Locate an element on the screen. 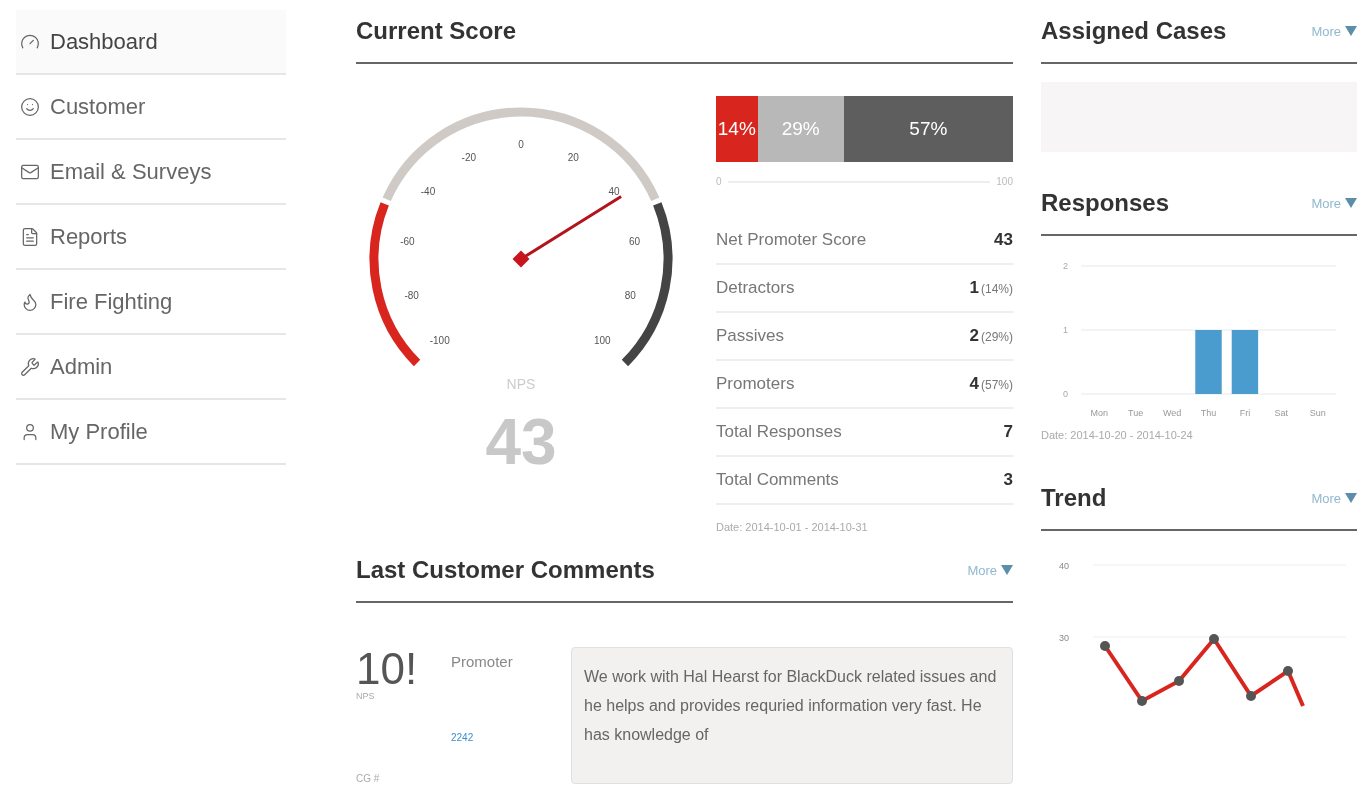 The height and width of the screenshot is (788, 1363). gauge-tick-label: -20 is located at coordinates (468, 157).